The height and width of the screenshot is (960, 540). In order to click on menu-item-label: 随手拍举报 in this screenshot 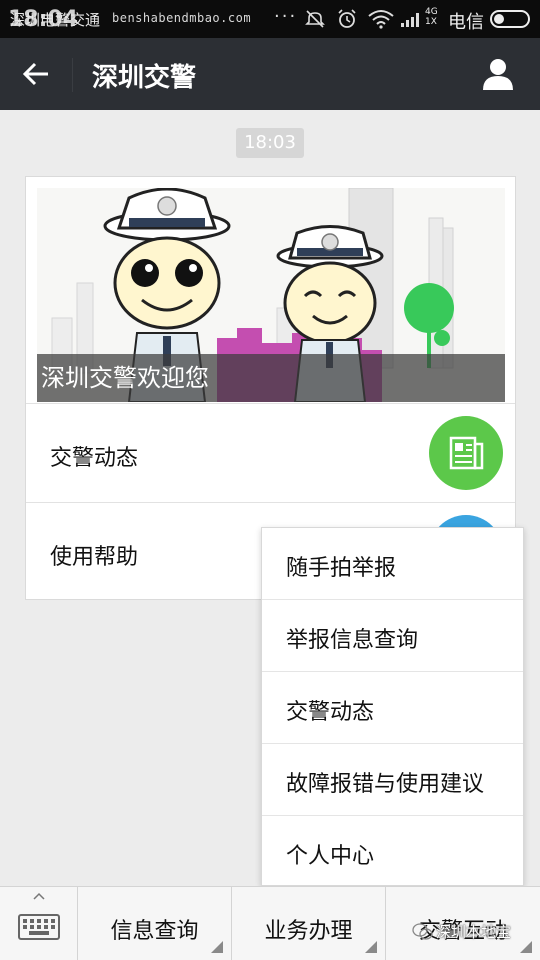, I will do `click(341, 568)`.